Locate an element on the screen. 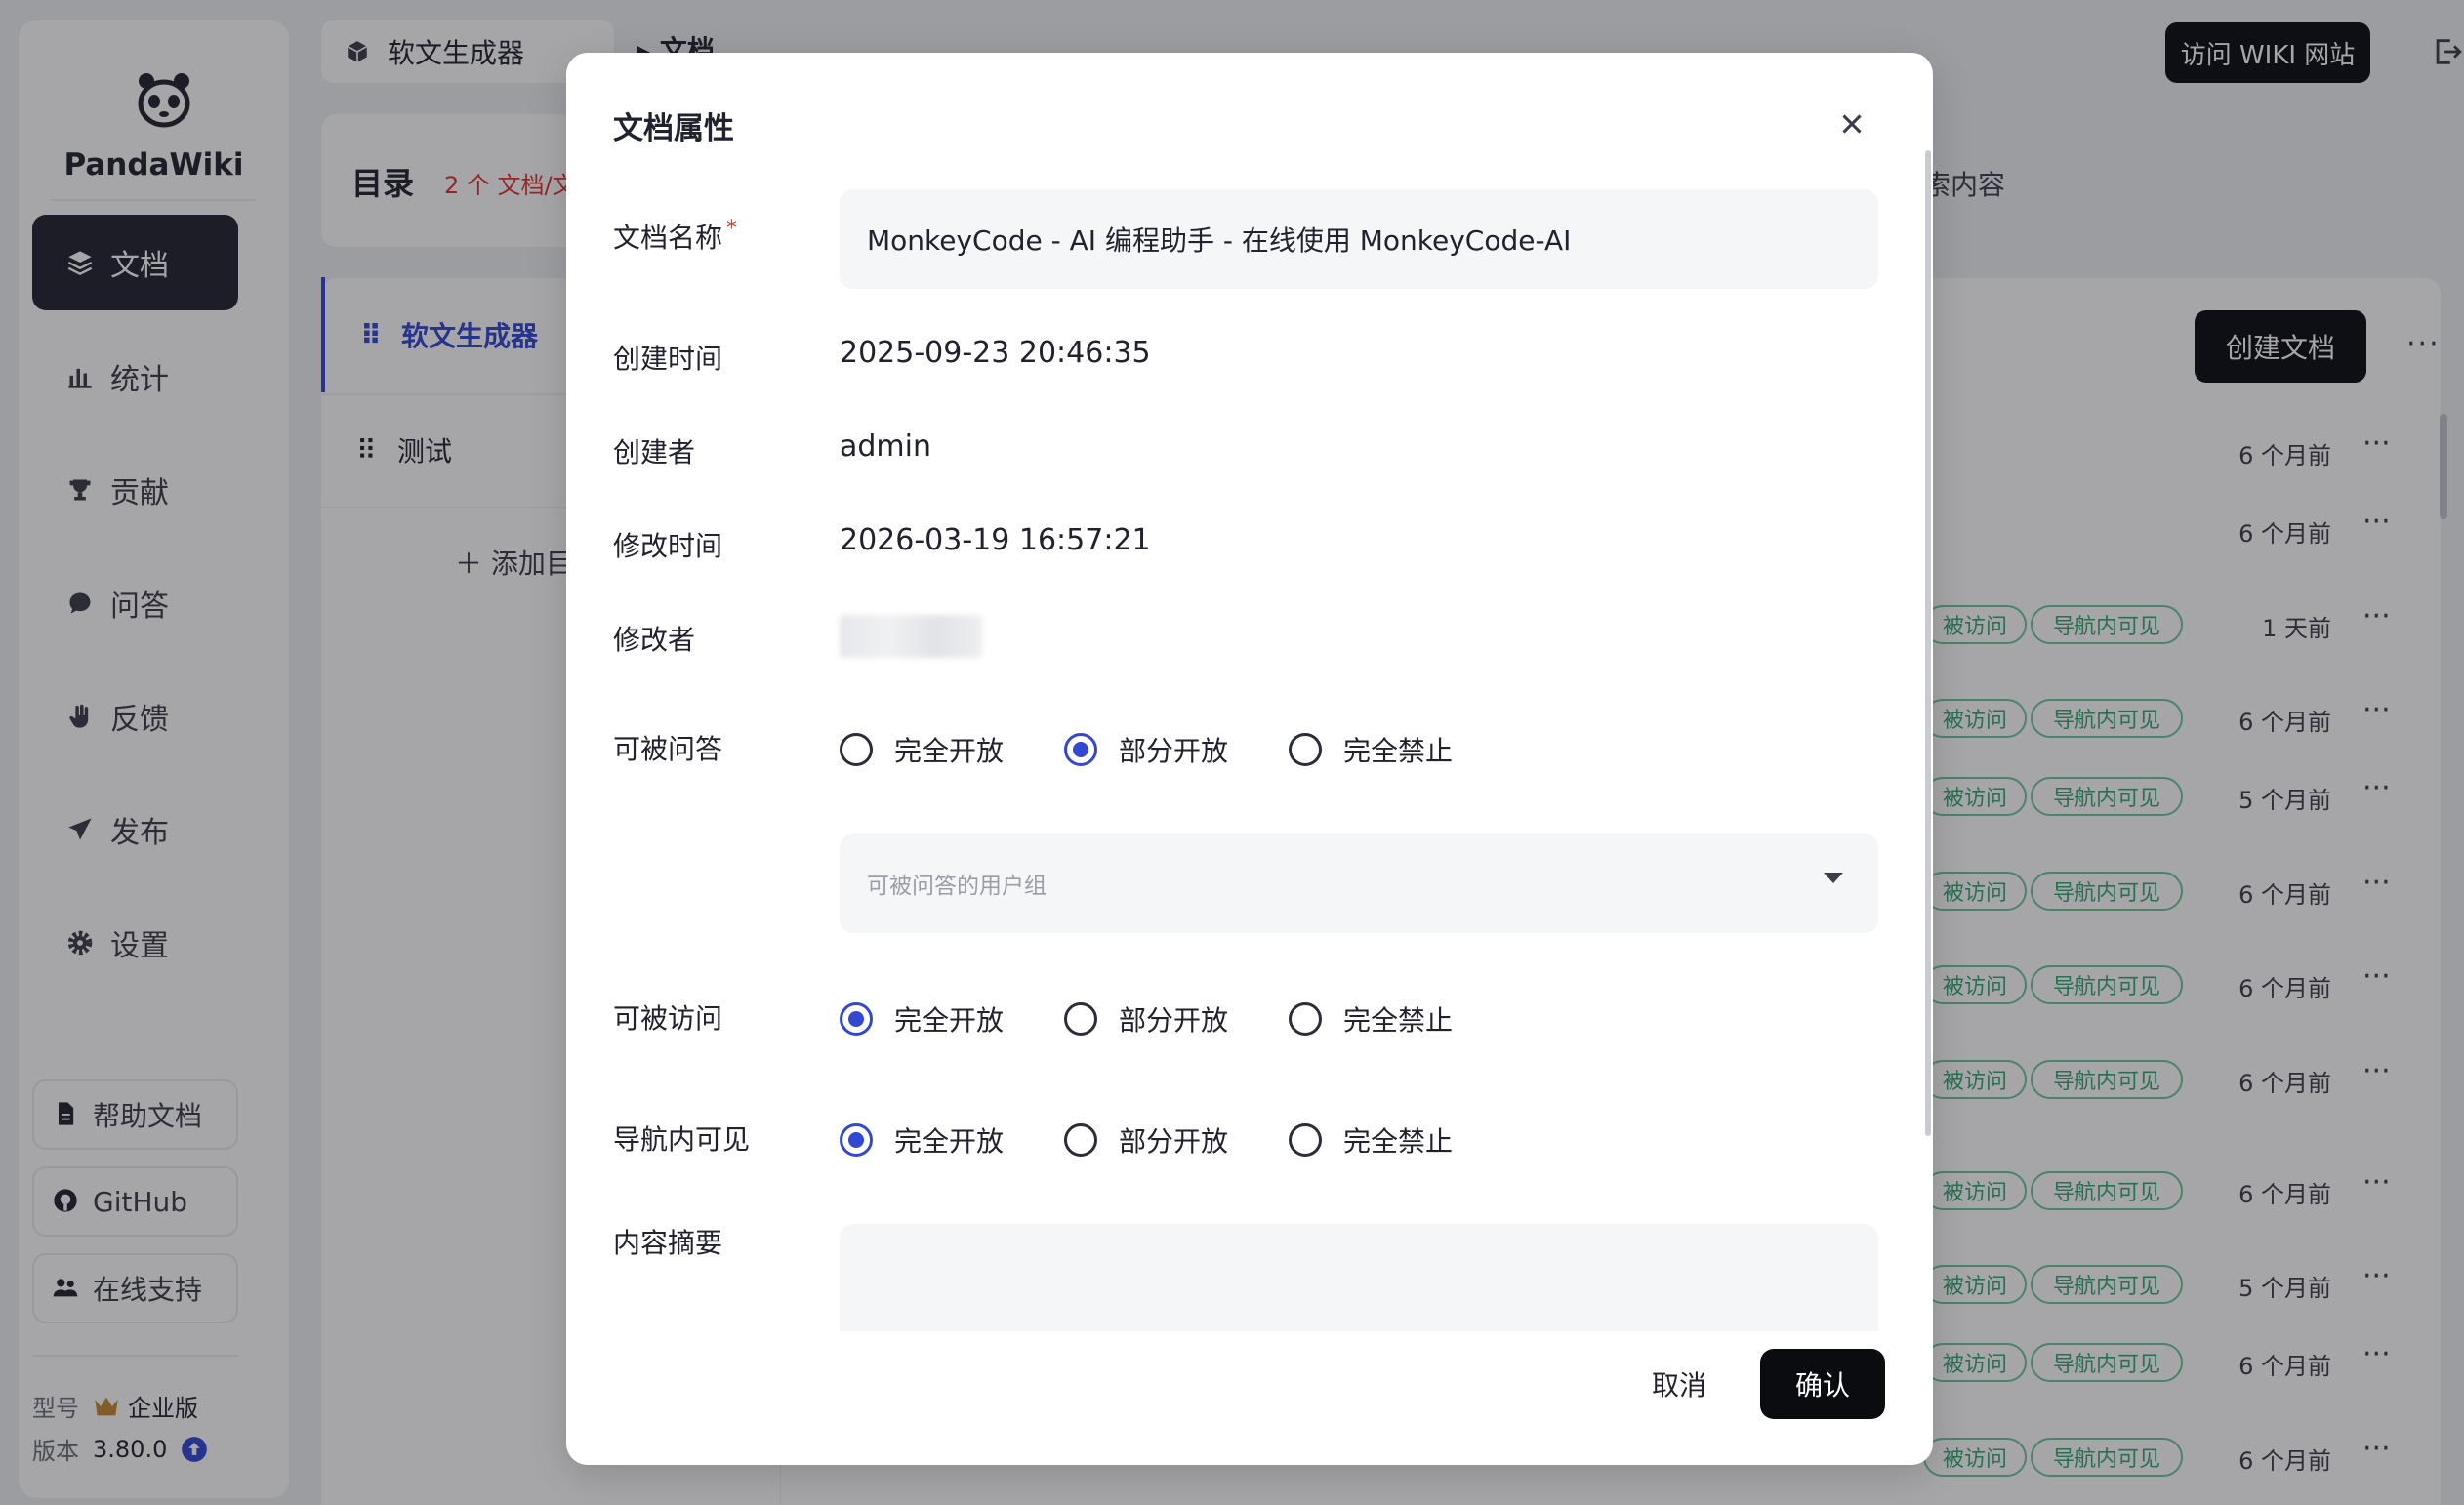  access-radio-partial: 部分开放 is located at coordinates (1146, 1018).